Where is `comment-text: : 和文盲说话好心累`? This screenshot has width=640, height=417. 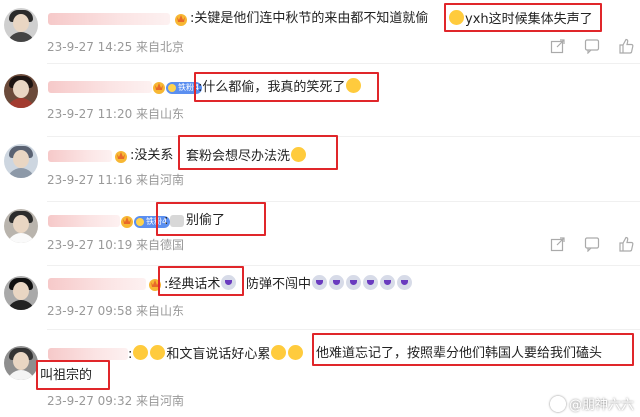
comment-text: : 和文盲说话好心累 is located at coordinates (216, 354).